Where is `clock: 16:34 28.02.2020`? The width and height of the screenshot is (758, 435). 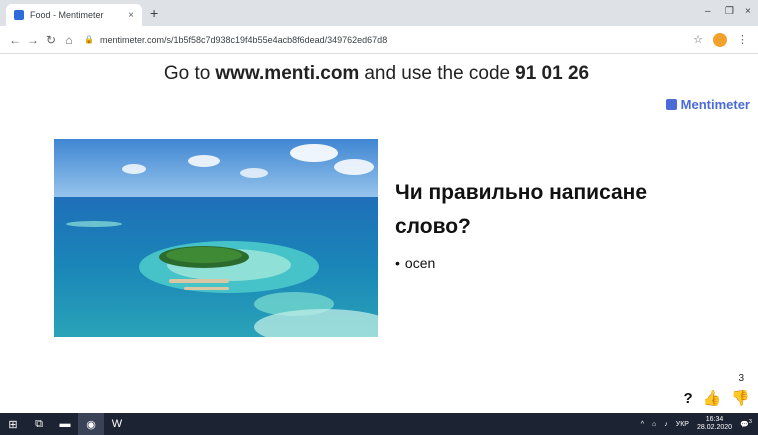
clock: 16:34 28.02.2020 is located at coordinates (714, 424).